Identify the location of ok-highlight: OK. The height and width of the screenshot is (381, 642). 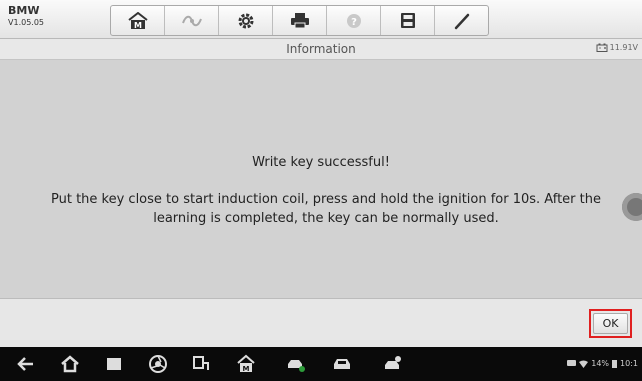
(610, 323).